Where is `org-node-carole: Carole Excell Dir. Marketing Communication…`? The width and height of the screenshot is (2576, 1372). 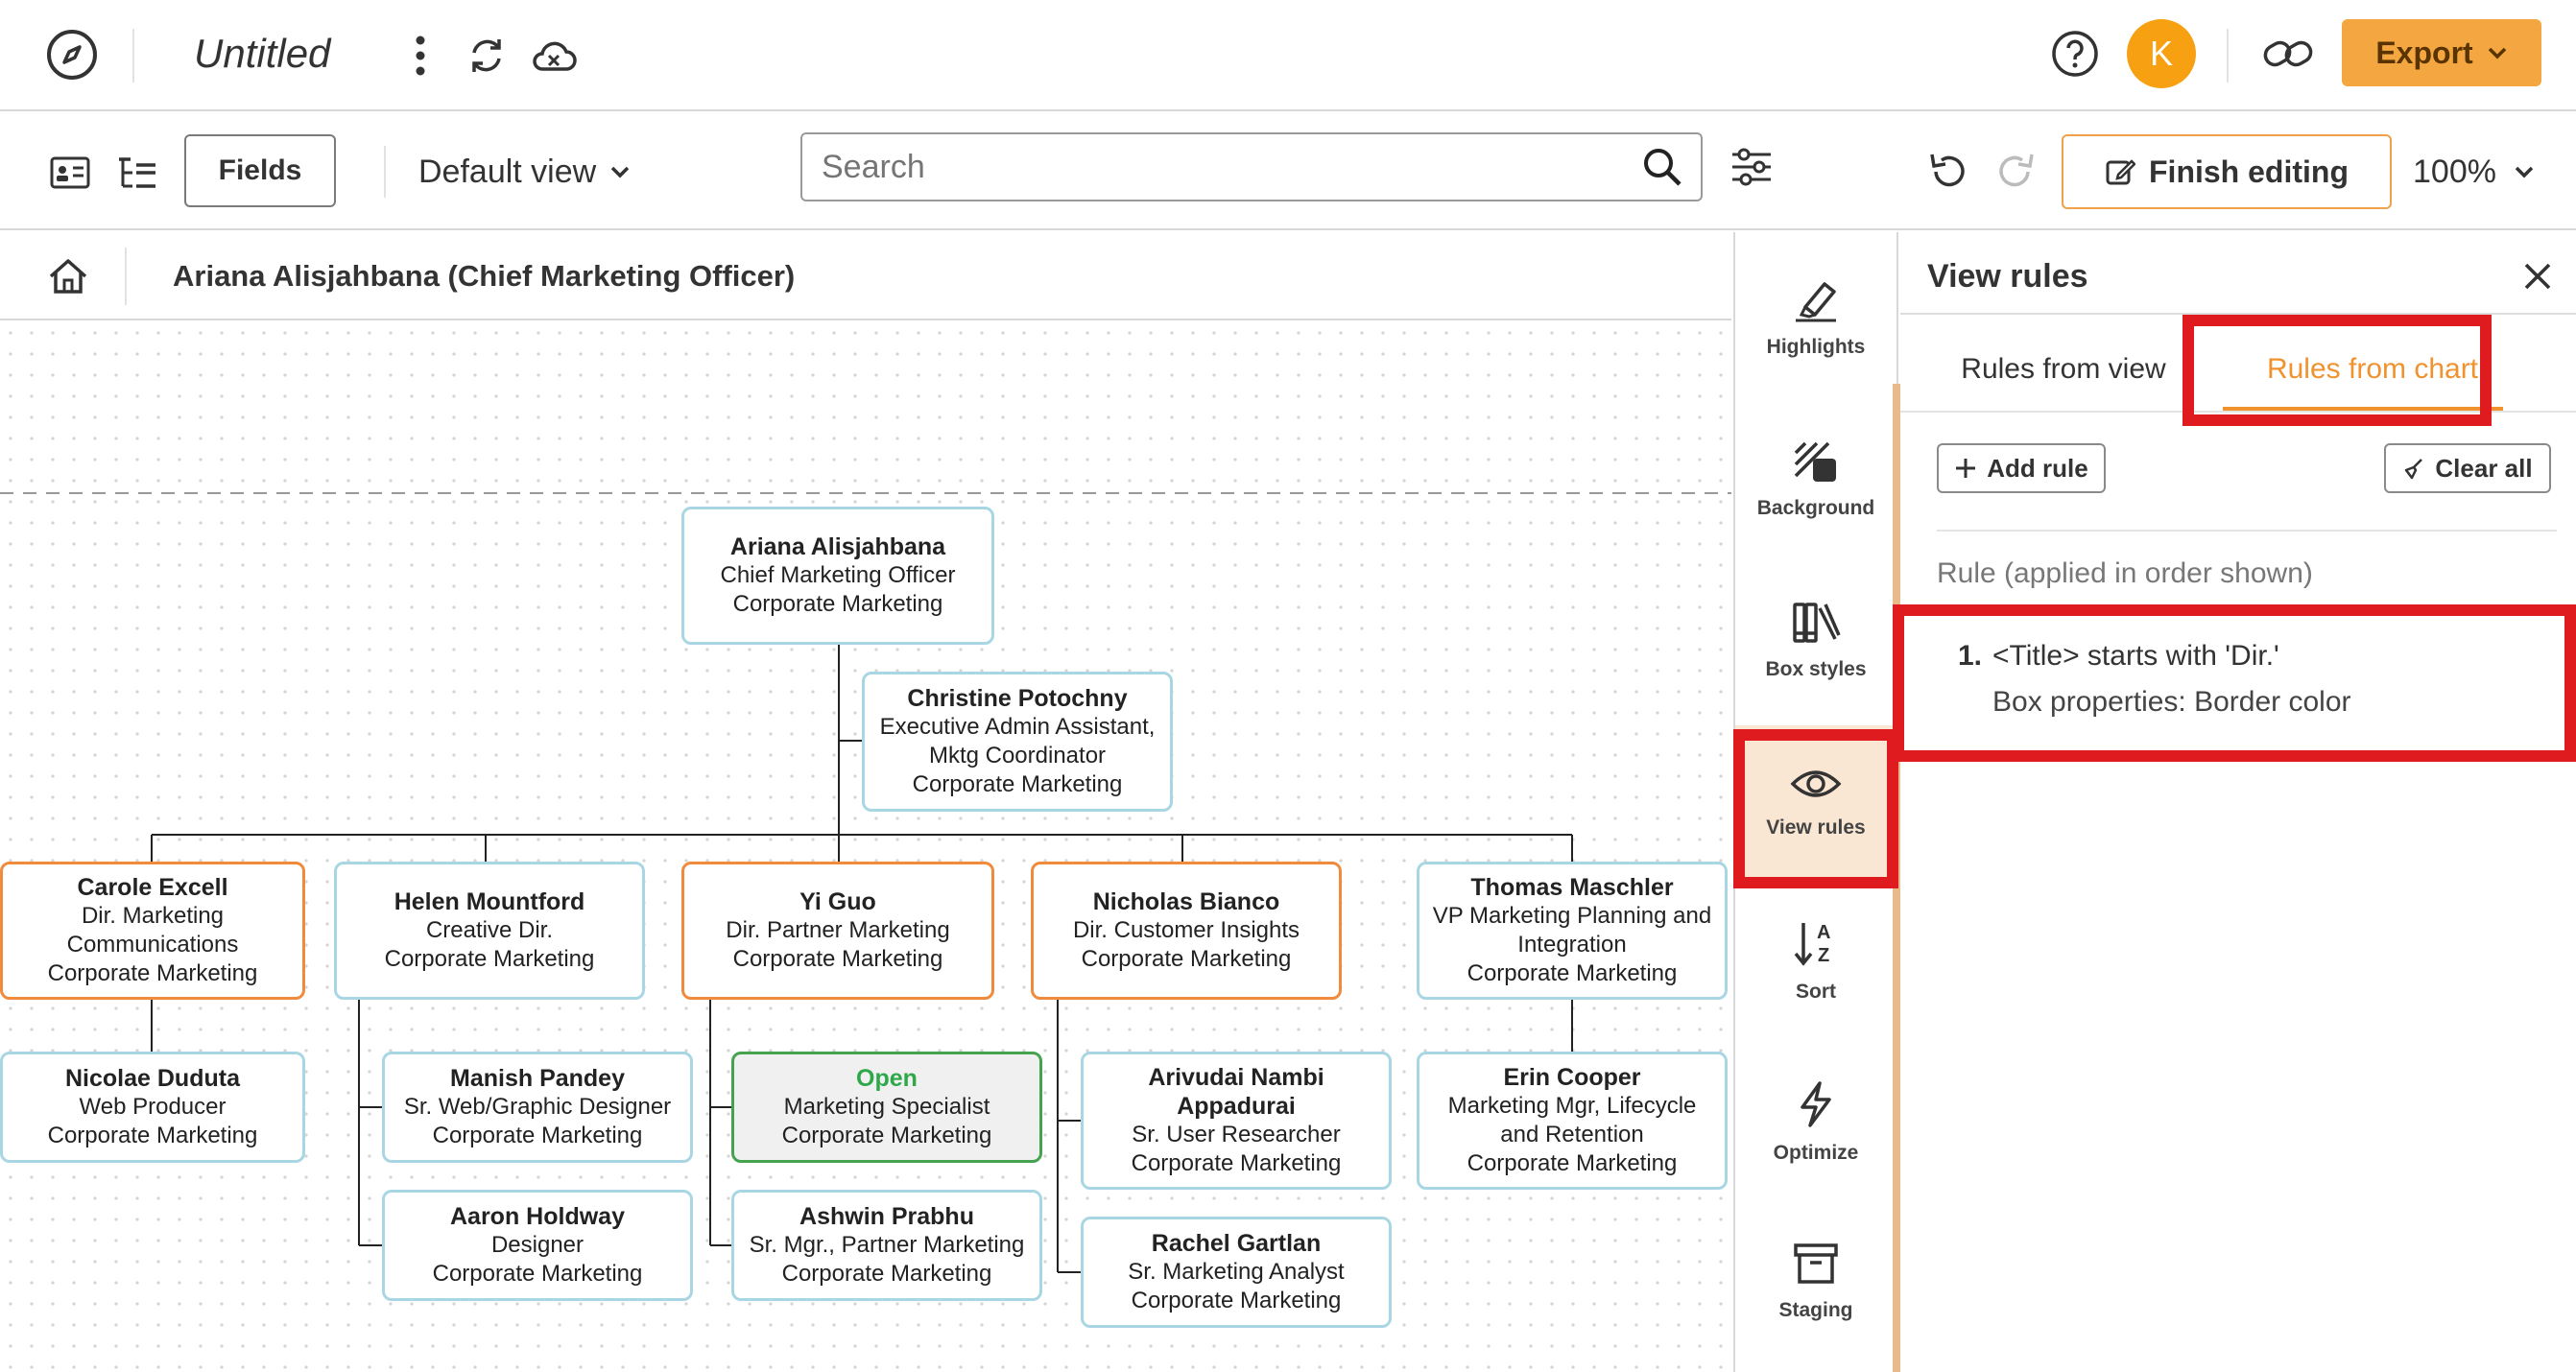 org-node-carole: Carole Excell Dir. Marketing Communication… is located at coordinates (152, 931).